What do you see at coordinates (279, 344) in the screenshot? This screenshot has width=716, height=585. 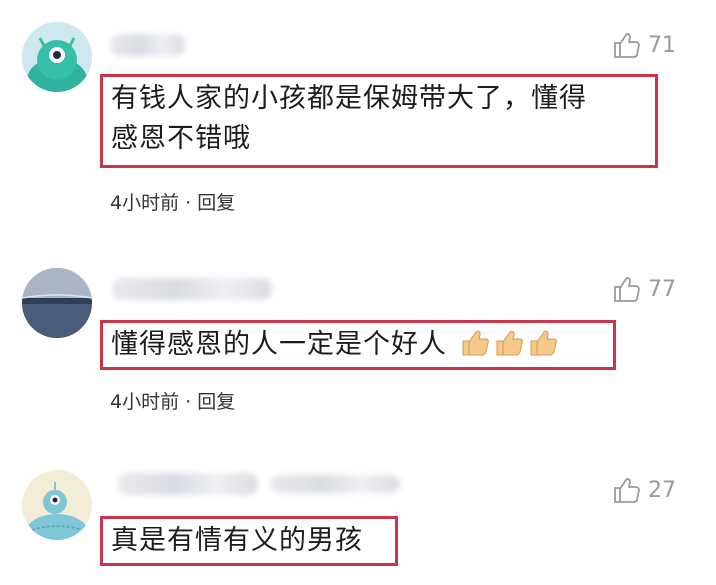 I see `comment-text: 懂得感恩的人一定是个好人` at bounding box center [279, 344].